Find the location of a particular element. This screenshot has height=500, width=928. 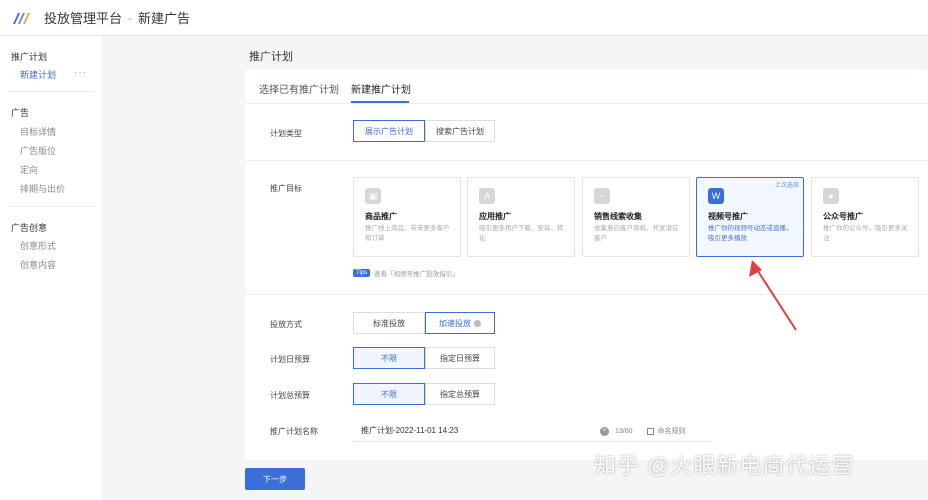

goal-card-title: 商品推广 is located at coordinates (381, 216).